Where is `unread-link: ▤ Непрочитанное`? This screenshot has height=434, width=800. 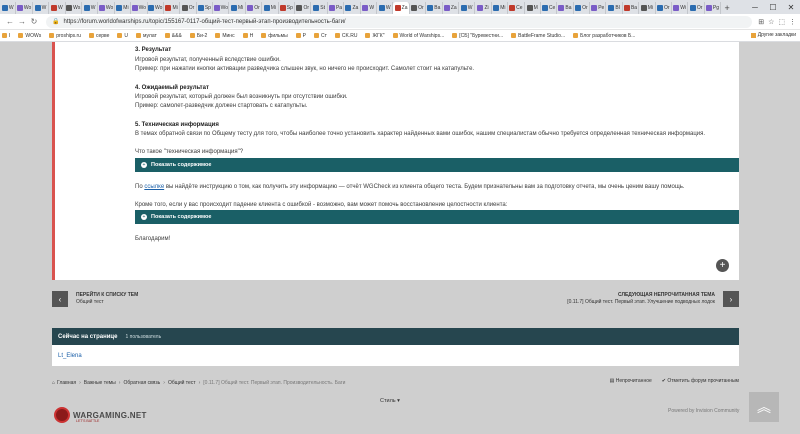
unread-link: ▤ Непрочитанное is located at coordinates (631, 381).